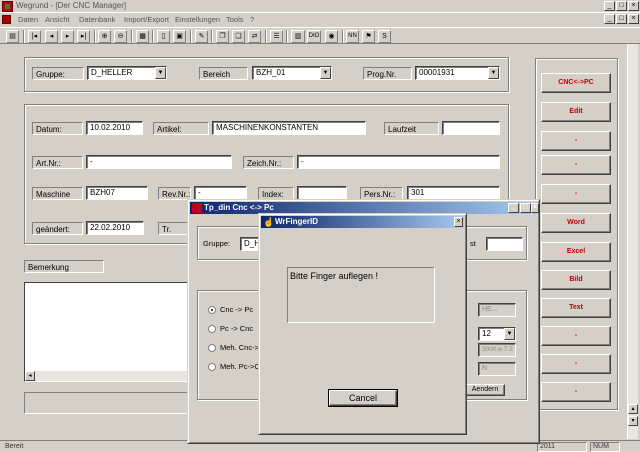 This screenshot has width=640, height=452. I want to click on prev-record-icon: ◂, so click(51, 36).